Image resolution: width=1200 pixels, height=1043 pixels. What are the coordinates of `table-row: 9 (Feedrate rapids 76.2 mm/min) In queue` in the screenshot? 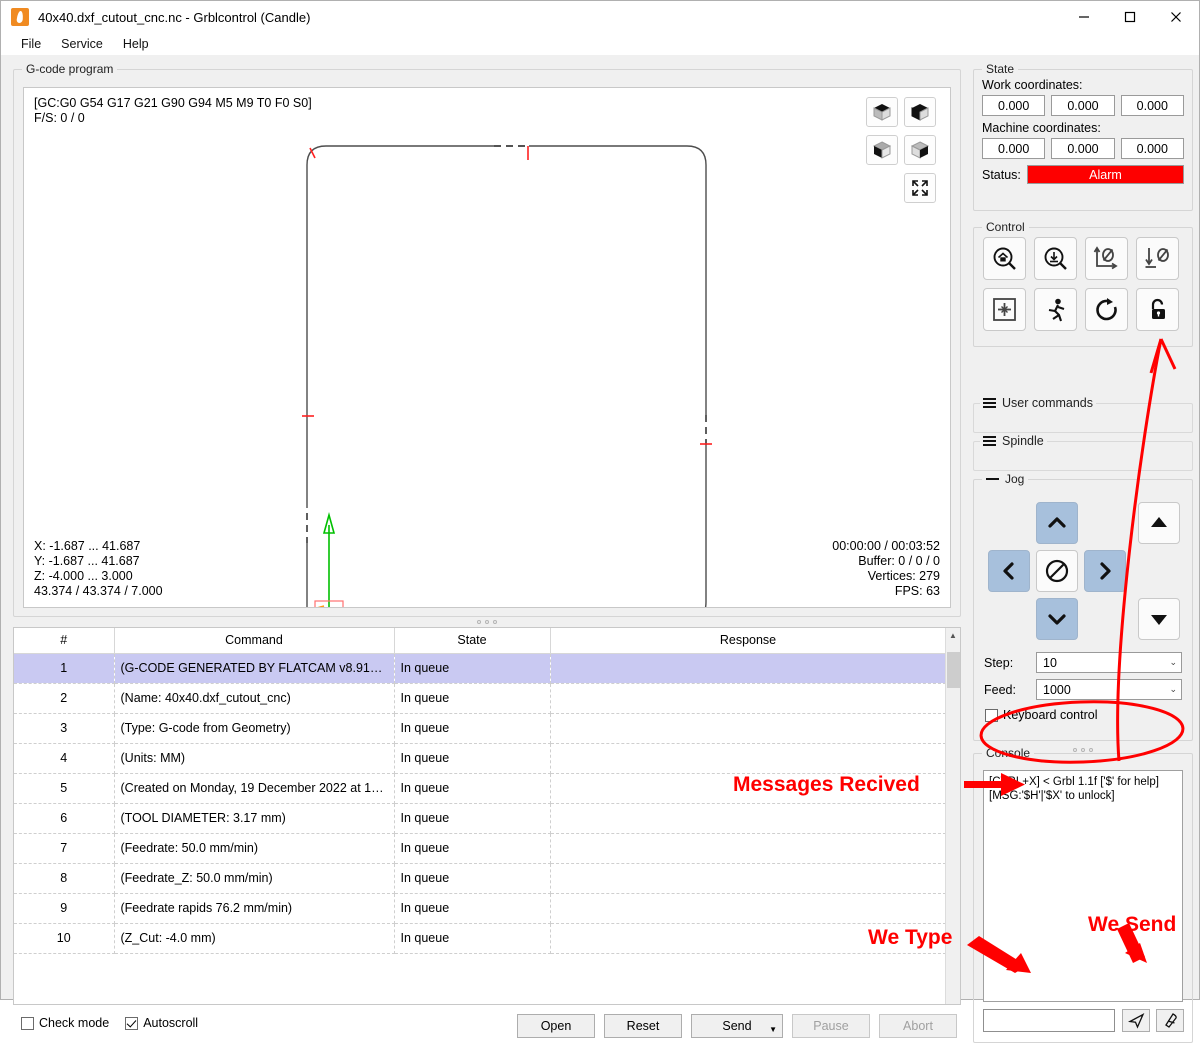 It's located at (480, 908).